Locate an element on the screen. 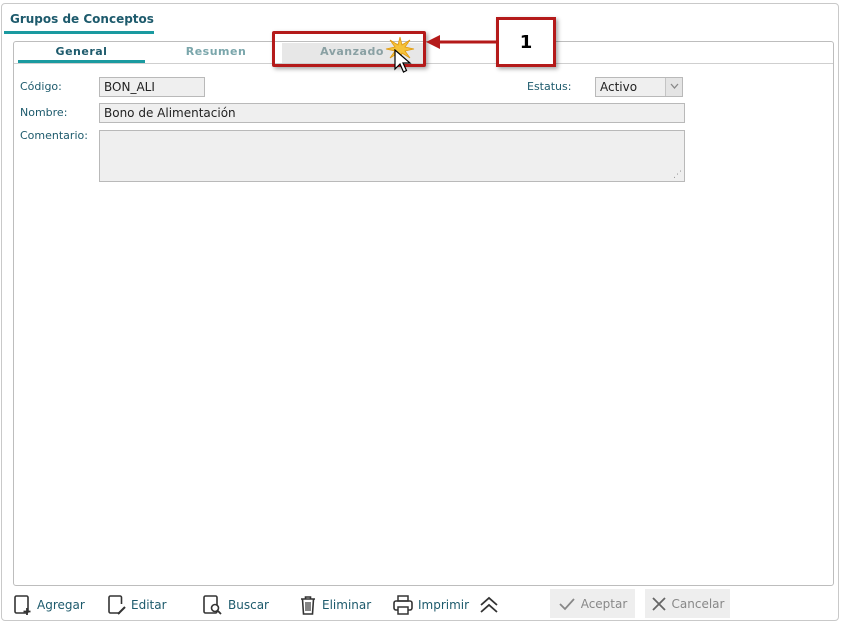 The image size is (841, 624). comentario-label: Comentario: is located at coordinates (54, 135).